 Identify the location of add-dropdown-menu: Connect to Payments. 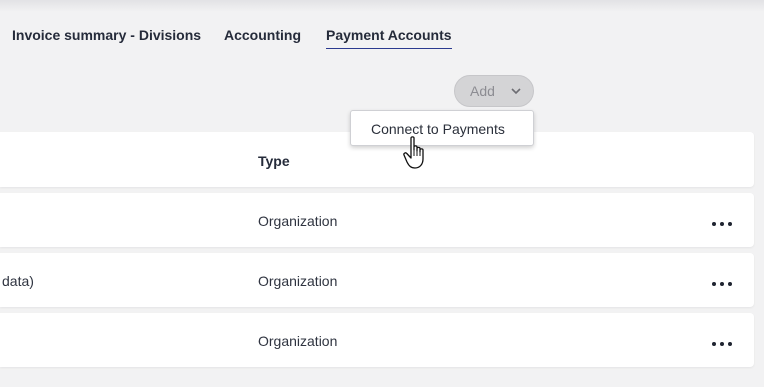
(442, 128).